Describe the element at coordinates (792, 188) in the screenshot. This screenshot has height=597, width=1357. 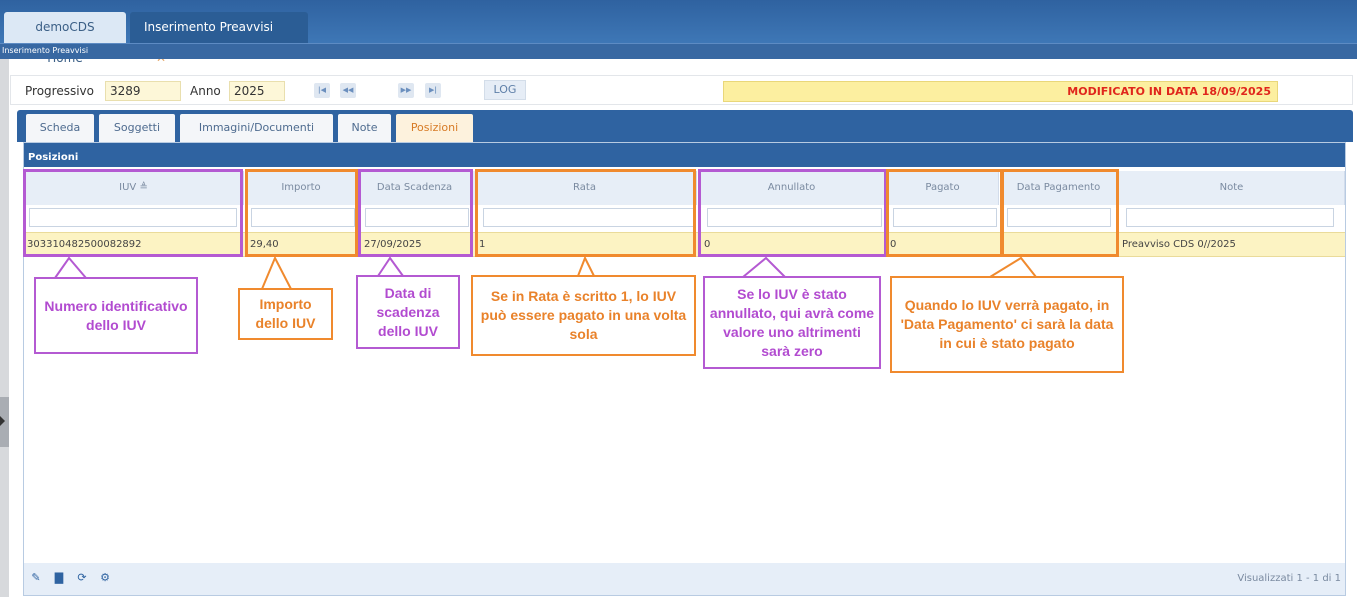
I see `column-header-annullato: Annullato` at that location.